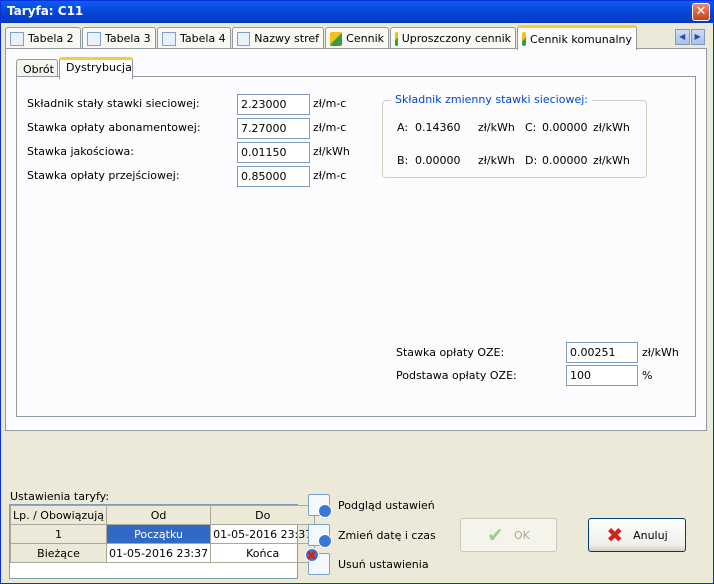 This screenshot has height=584, width=714. I want to click on table-row: 1 Początku 01-05-2016 23:37, so click(162, 534).